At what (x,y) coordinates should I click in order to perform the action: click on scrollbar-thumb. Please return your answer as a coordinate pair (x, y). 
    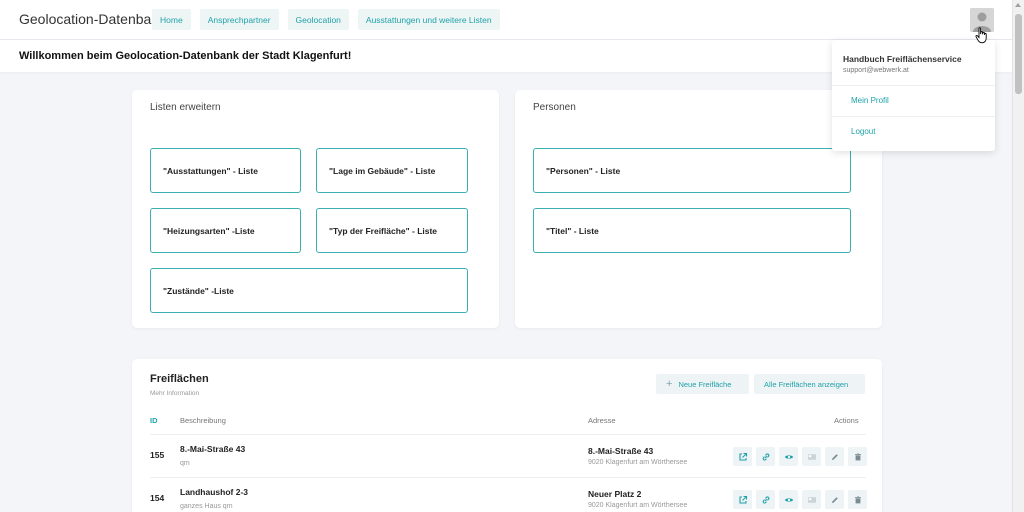
    Looking at the image, I should click on (1018, 54).